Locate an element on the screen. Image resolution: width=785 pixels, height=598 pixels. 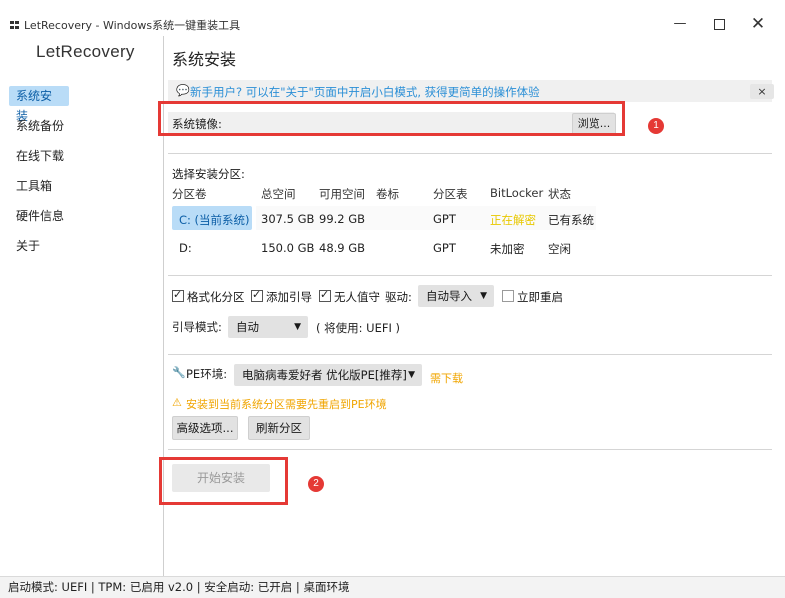
format-label: 格式化分区 is located at coordinates (216, 297).